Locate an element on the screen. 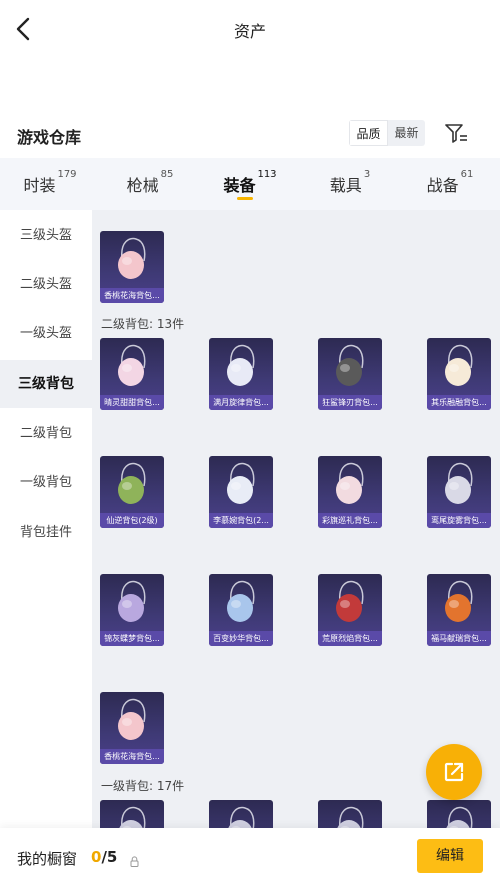 This screenshot has height=885, width=500. lock-icon is located at coordinates (134, 859).